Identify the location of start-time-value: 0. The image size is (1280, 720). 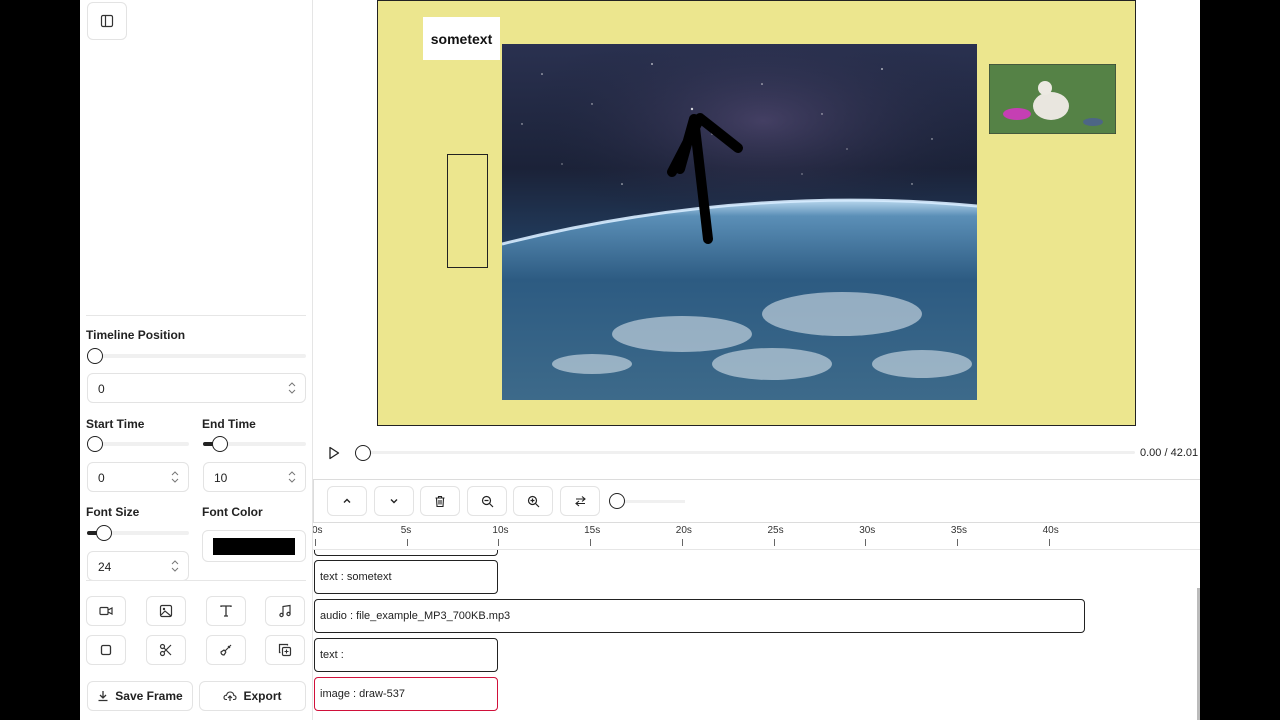
(101, 478).